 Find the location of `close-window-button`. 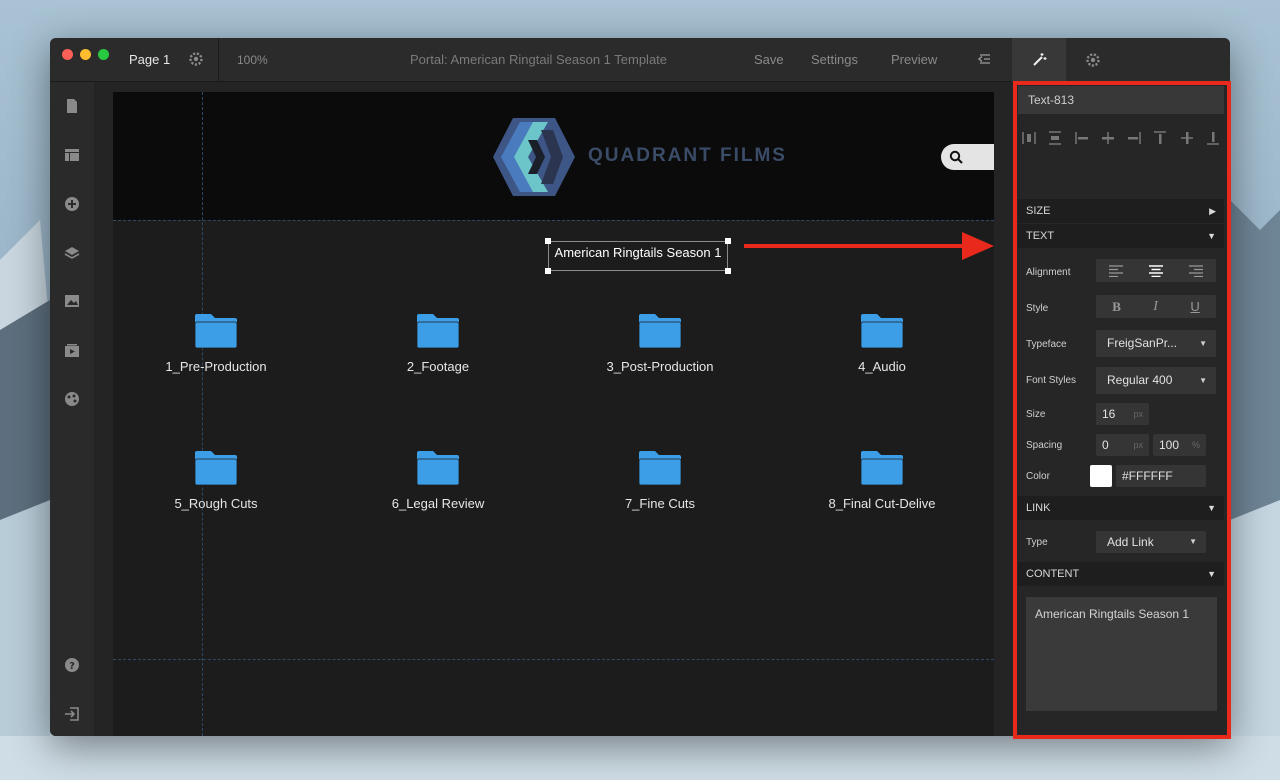

close-window-button is located at coordinates (67, 54).